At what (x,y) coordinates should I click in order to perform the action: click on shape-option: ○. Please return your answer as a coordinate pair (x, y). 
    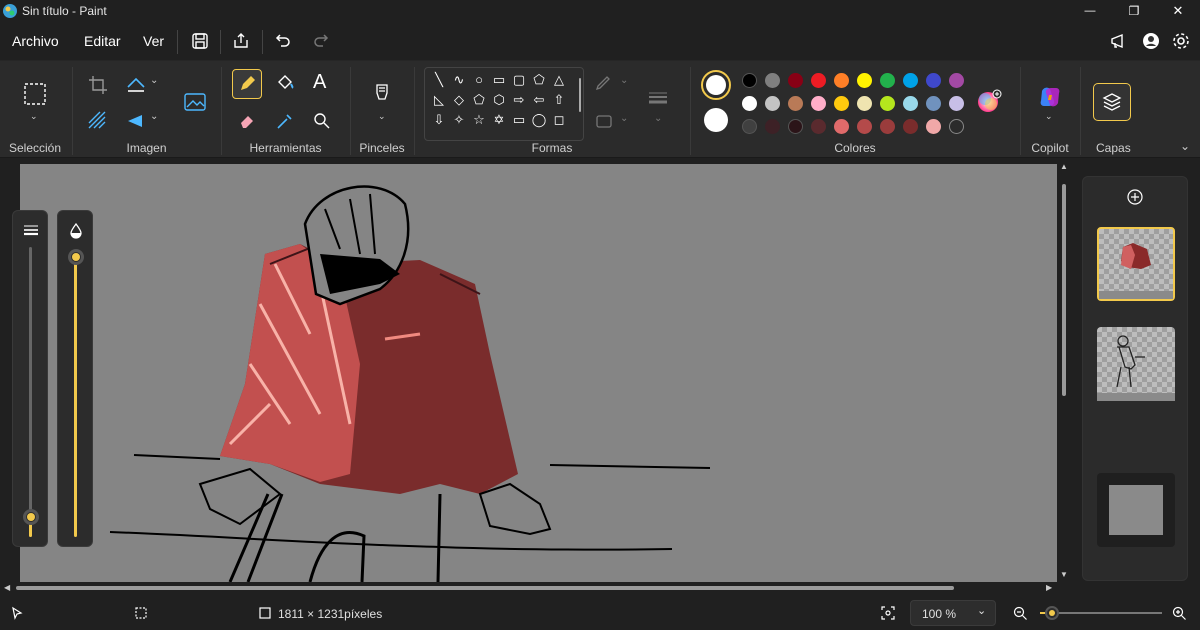
    Looking at the image, I should click on (479, 80).